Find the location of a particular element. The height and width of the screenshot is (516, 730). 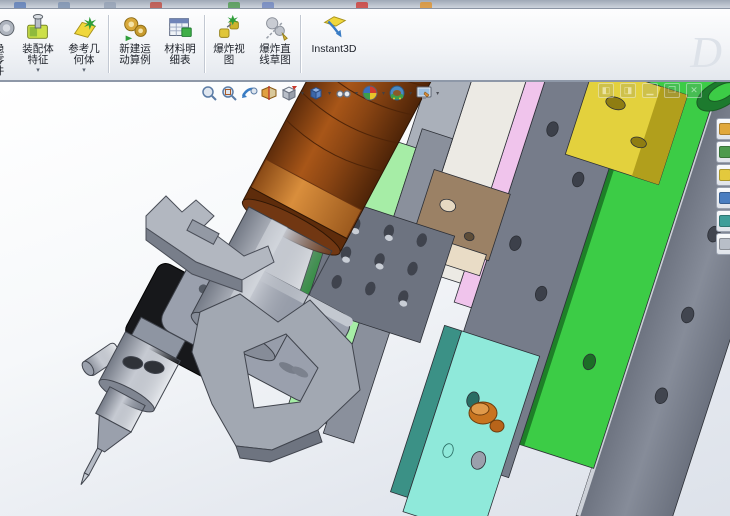

instant3d-icon is located at coordinates (335, 27).